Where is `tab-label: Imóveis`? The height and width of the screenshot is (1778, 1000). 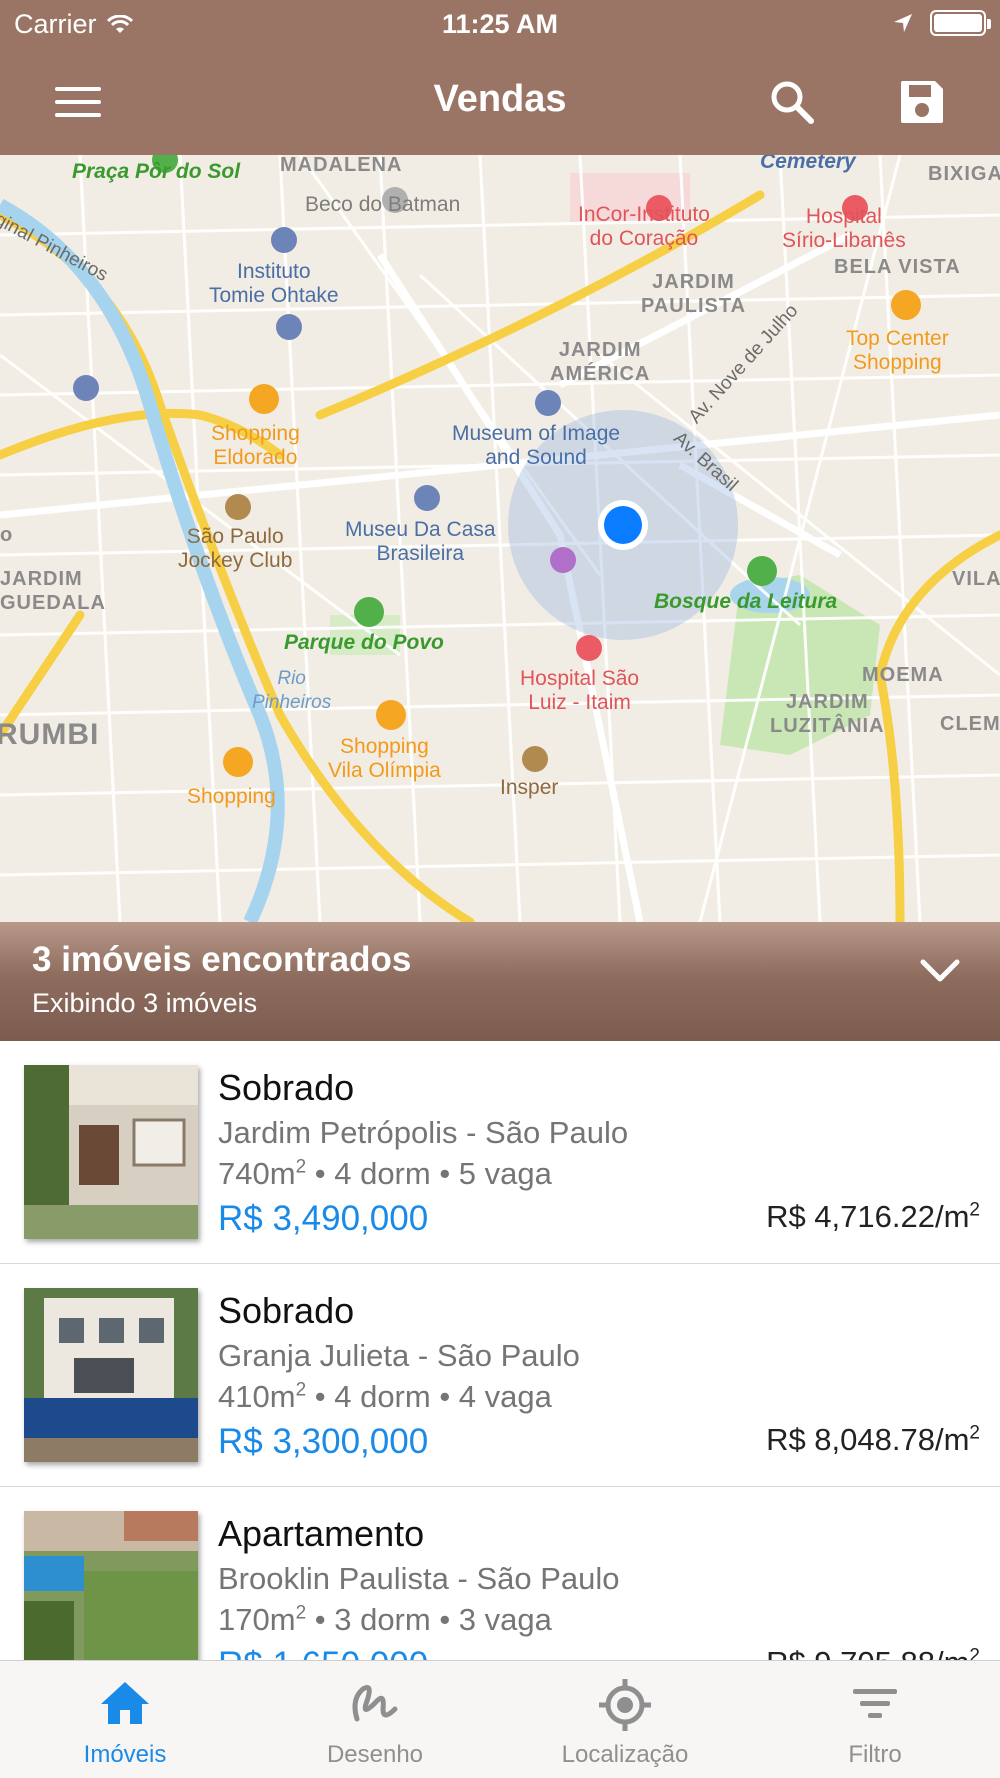
tab-label: Imóveis is located at coordinates (125, 1754).